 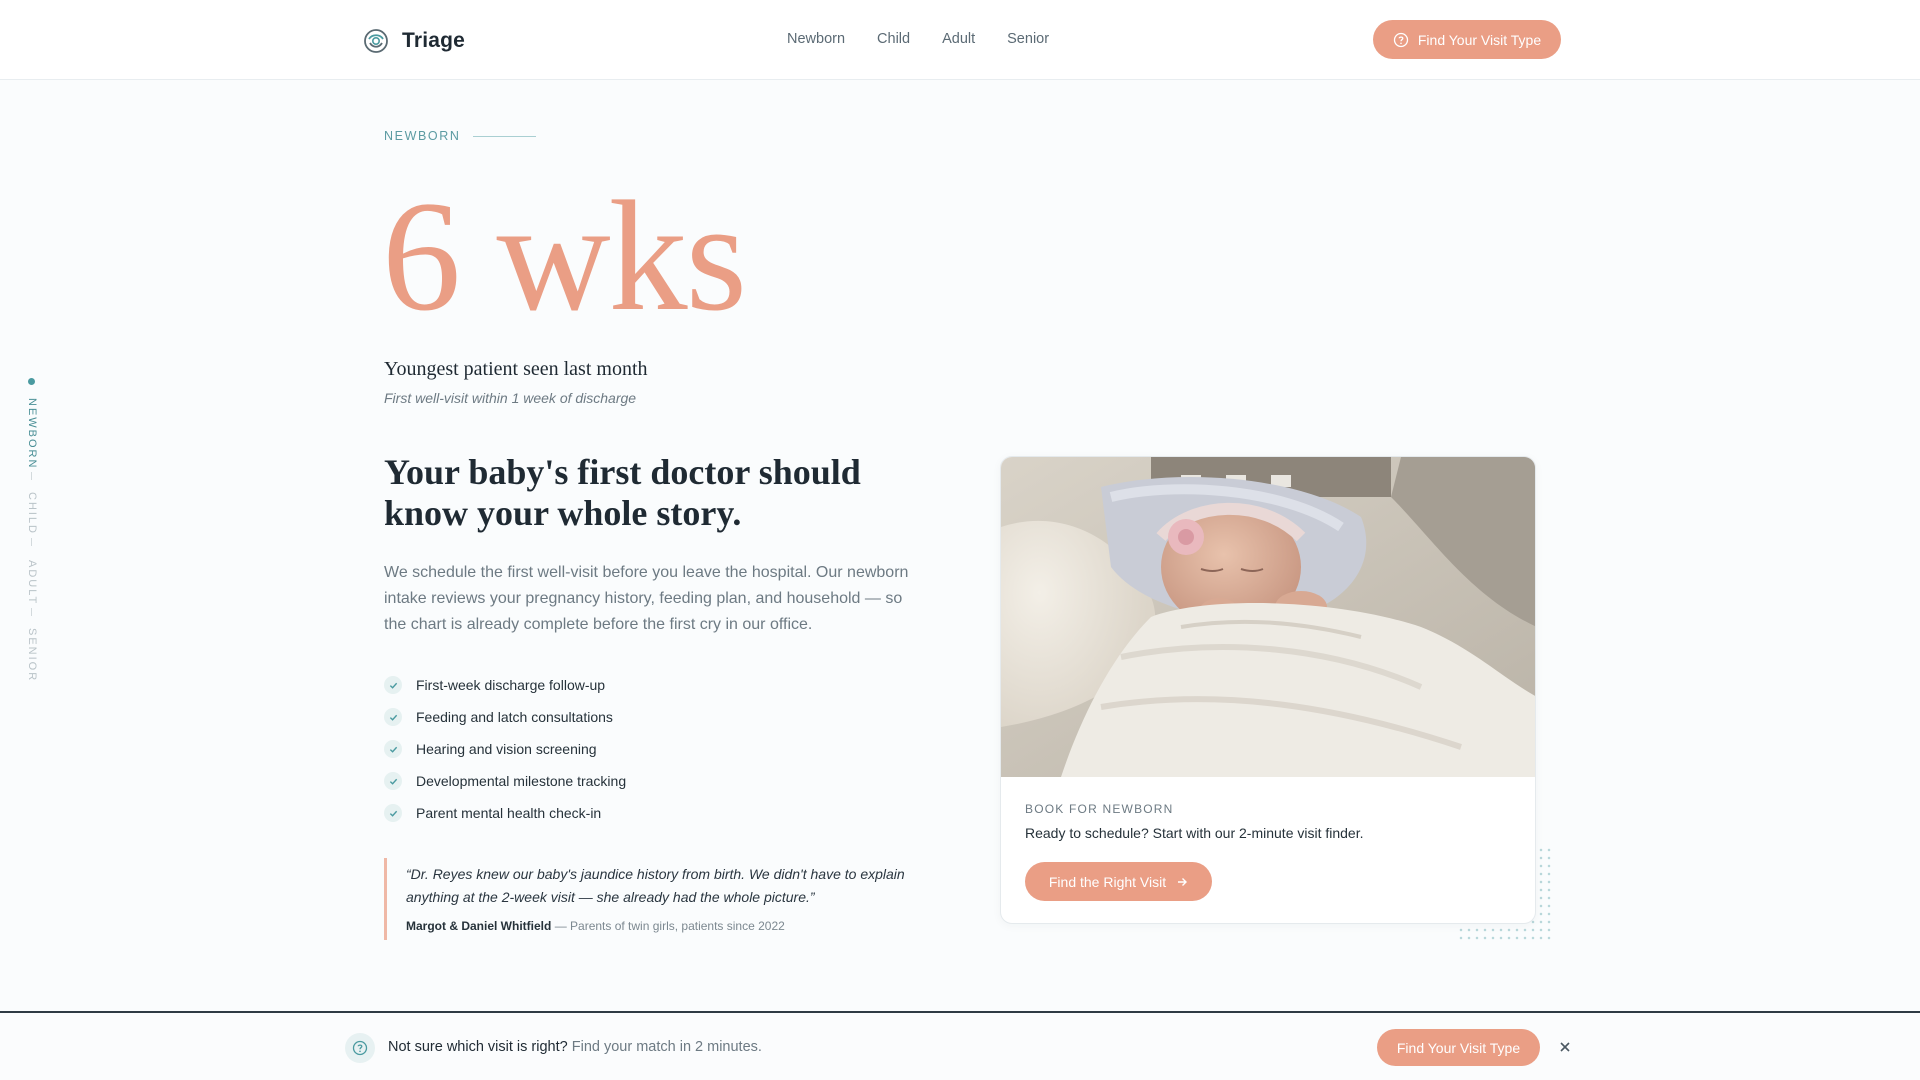 I want to click on find-right-visit-button: Find the Right Visit, so click(x=1118, y=881).